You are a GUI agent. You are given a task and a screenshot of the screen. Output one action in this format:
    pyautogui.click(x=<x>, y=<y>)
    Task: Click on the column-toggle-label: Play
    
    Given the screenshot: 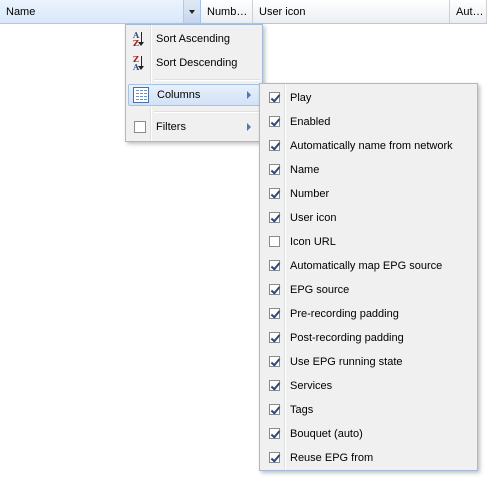 What is the action you would take?
    pyautogui.click(x=301, y=98)
    